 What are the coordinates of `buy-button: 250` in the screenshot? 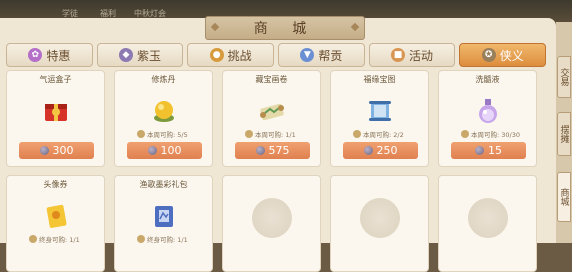 It's located at (380, 150).